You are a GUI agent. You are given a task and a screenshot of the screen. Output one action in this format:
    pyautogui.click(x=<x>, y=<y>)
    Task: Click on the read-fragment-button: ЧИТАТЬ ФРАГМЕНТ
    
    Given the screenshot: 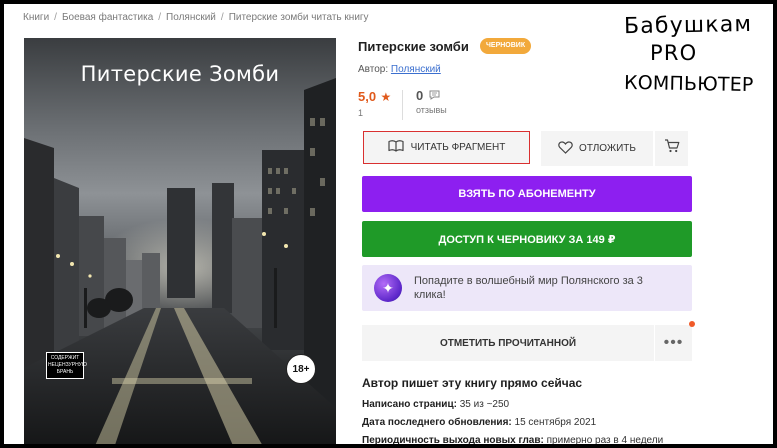 What is the action you would take?
    pyautogui.click(x=446, y=147)
    